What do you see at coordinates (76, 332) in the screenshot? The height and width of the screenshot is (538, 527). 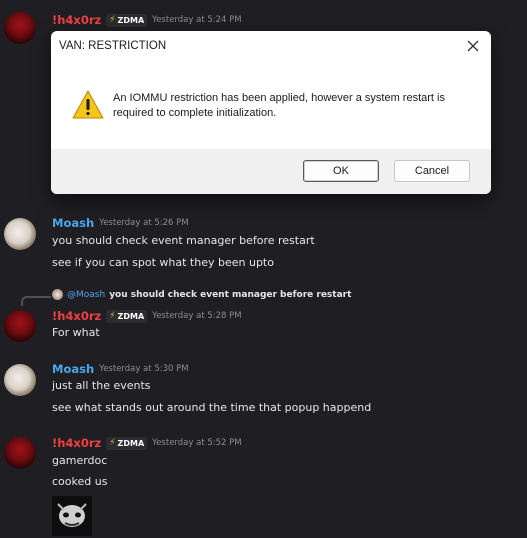 I see `message-text: For what` at bounding box center [76, 332].